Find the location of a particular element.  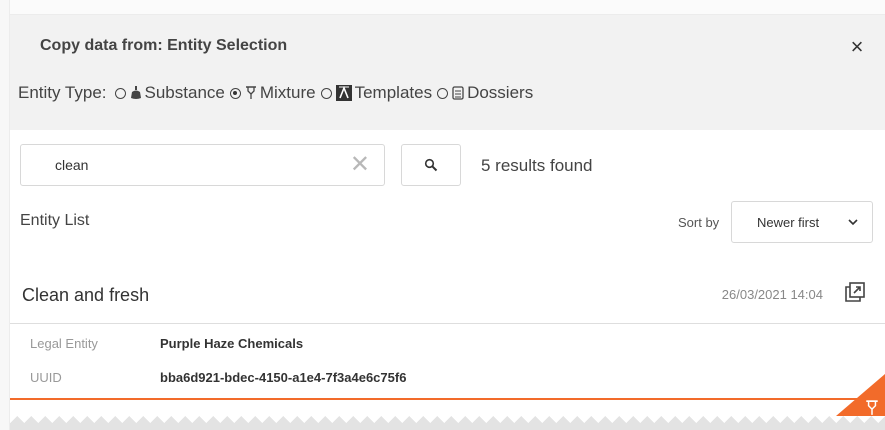

dialog-title: Copy data from: Entity Selection is located at coordinates (164, 45).